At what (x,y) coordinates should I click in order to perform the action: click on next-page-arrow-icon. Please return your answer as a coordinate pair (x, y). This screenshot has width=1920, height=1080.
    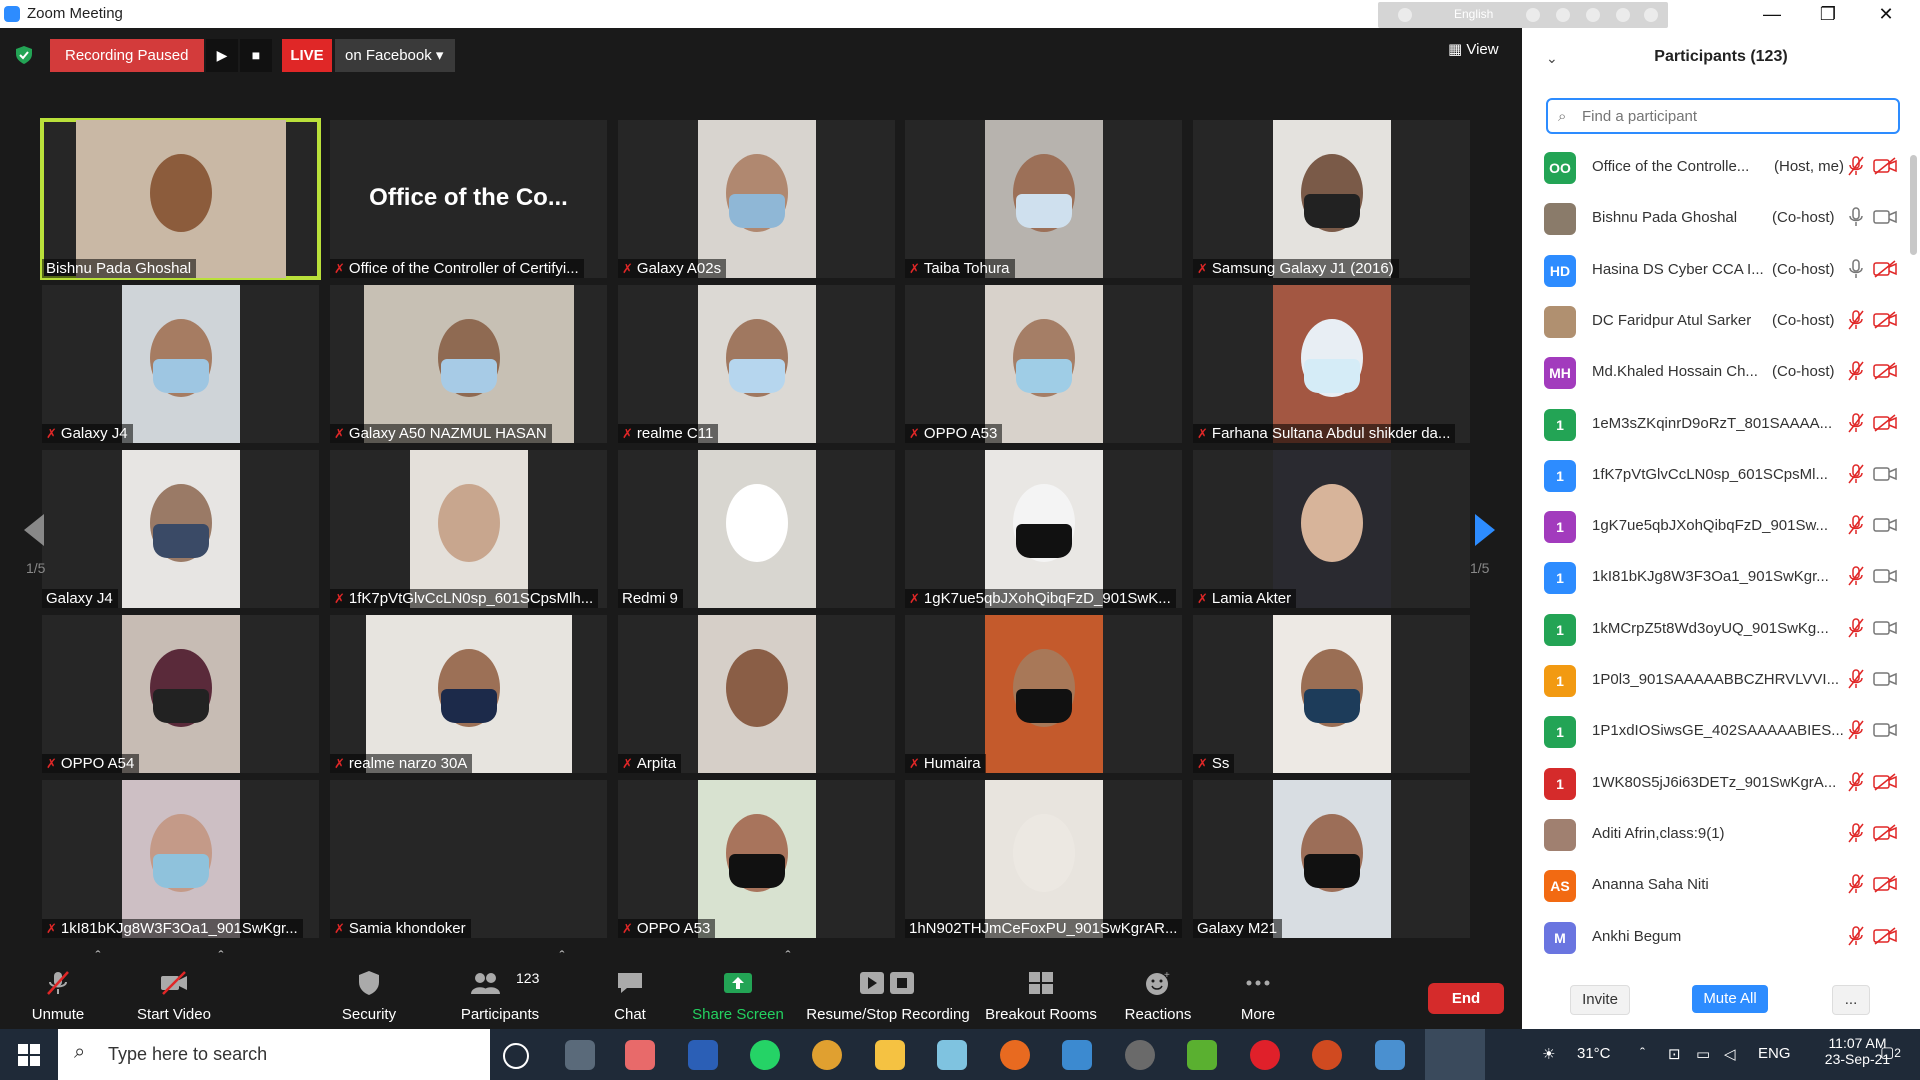
    Looking at the image, I should click on (1485, 530).